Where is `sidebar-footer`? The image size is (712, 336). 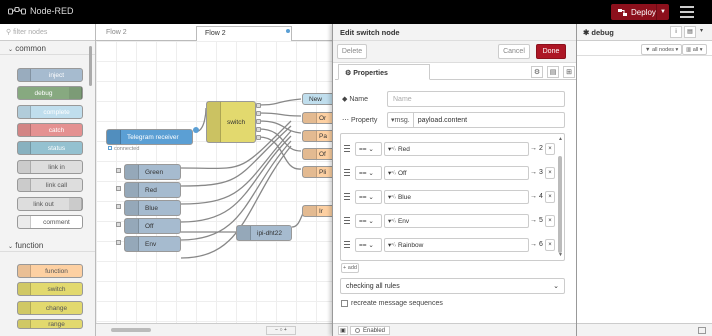
sidebar-footer is located at coordinates (644, 329).